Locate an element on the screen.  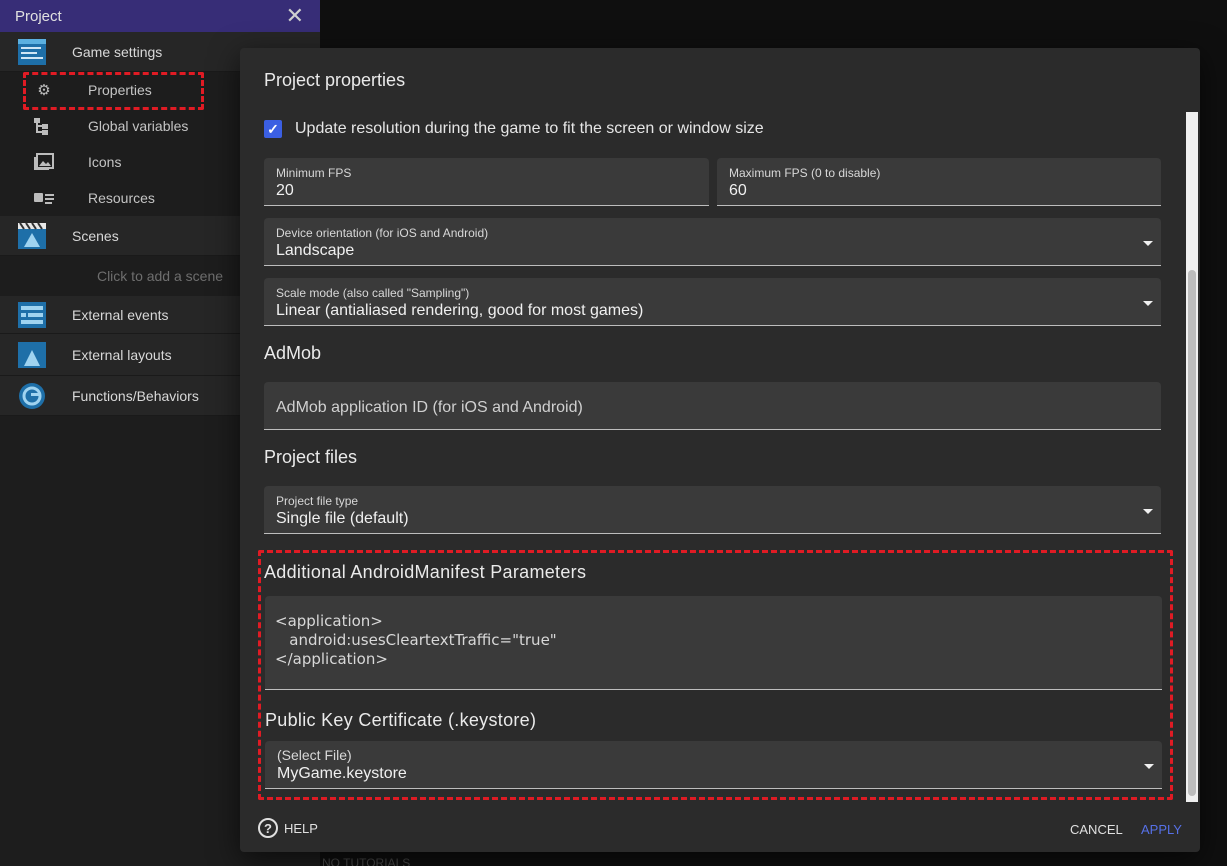
keystore-select-value: MyGame.keystore is located at coordinates (342, 773).